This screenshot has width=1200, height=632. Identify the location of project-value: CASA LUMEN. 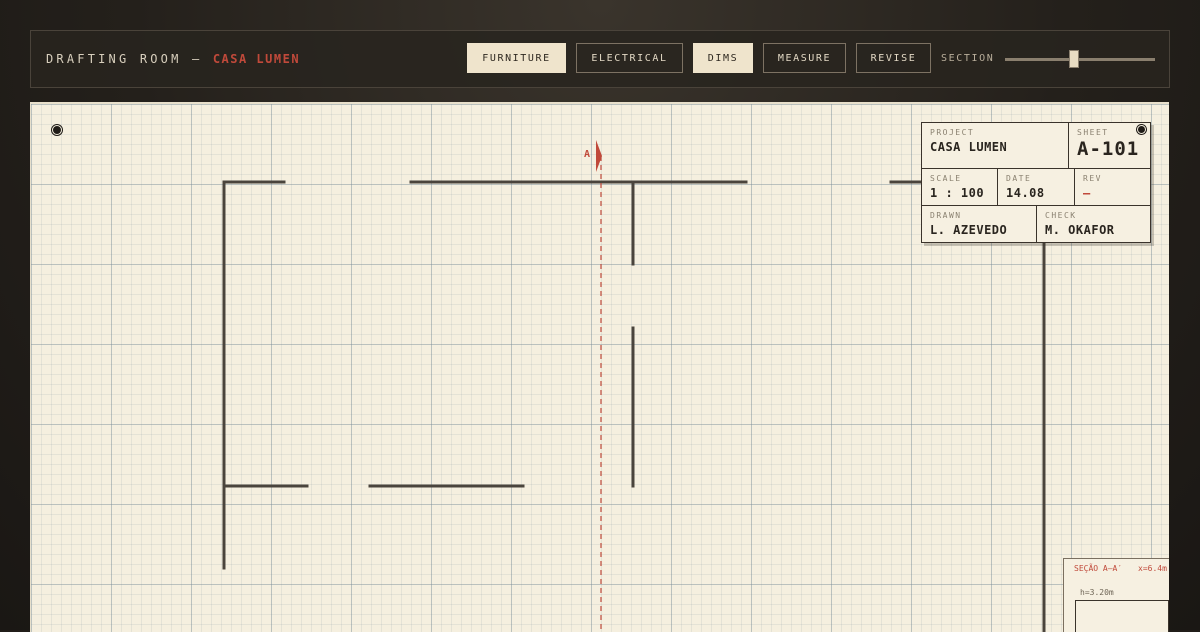
(969, 147).